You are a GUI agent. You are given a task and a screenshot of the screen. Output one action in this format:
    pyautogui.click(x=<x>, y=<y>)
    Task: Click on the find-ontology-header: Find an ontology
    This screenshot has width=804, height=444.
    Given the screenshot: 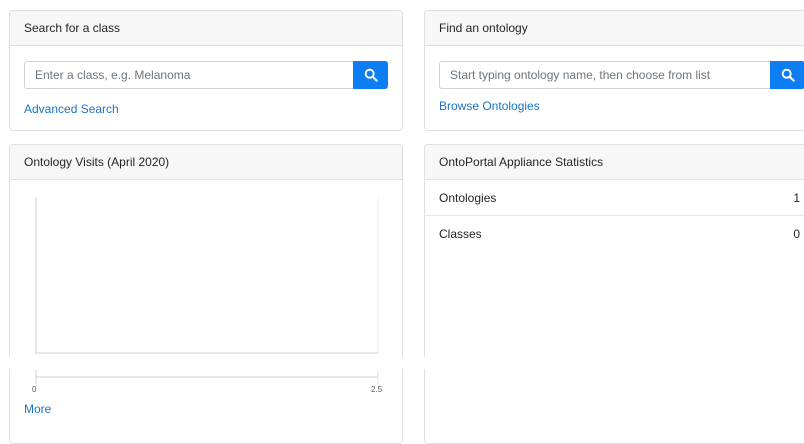 What is the action you would take?
    pyautogui.click(x=614, y=28)
    